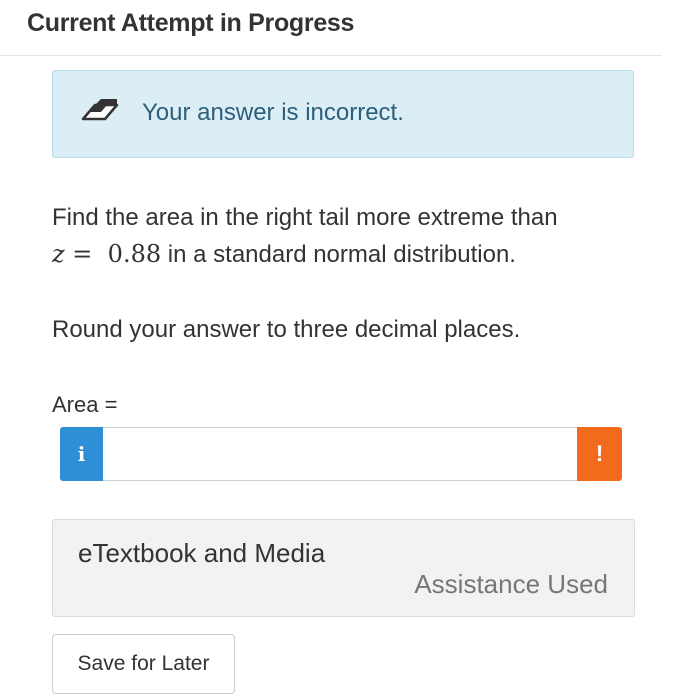  I want to click on page-header: Current Attempt in Progress, so click(331, 28).